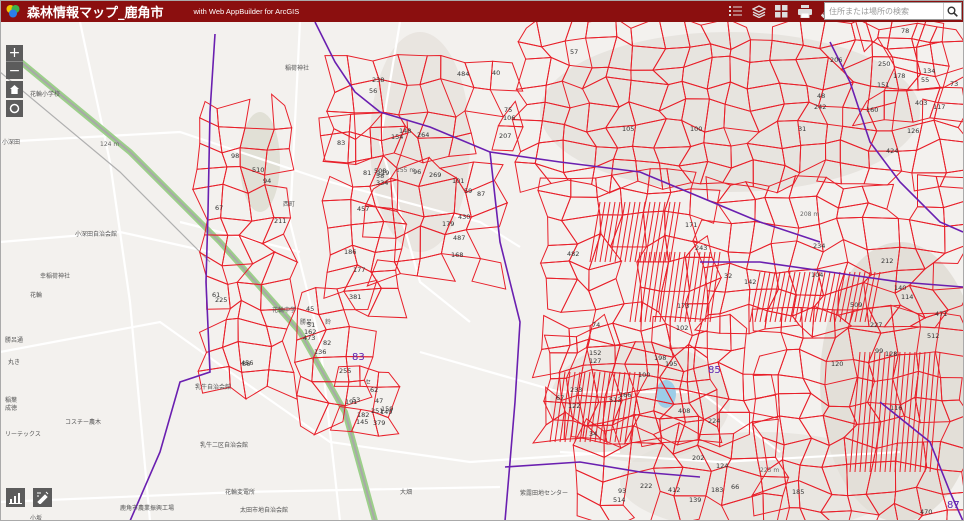  Describe the element at coordinates (45, 94) in the screenshot. I see `place-label: 花輪小学校` at that location.